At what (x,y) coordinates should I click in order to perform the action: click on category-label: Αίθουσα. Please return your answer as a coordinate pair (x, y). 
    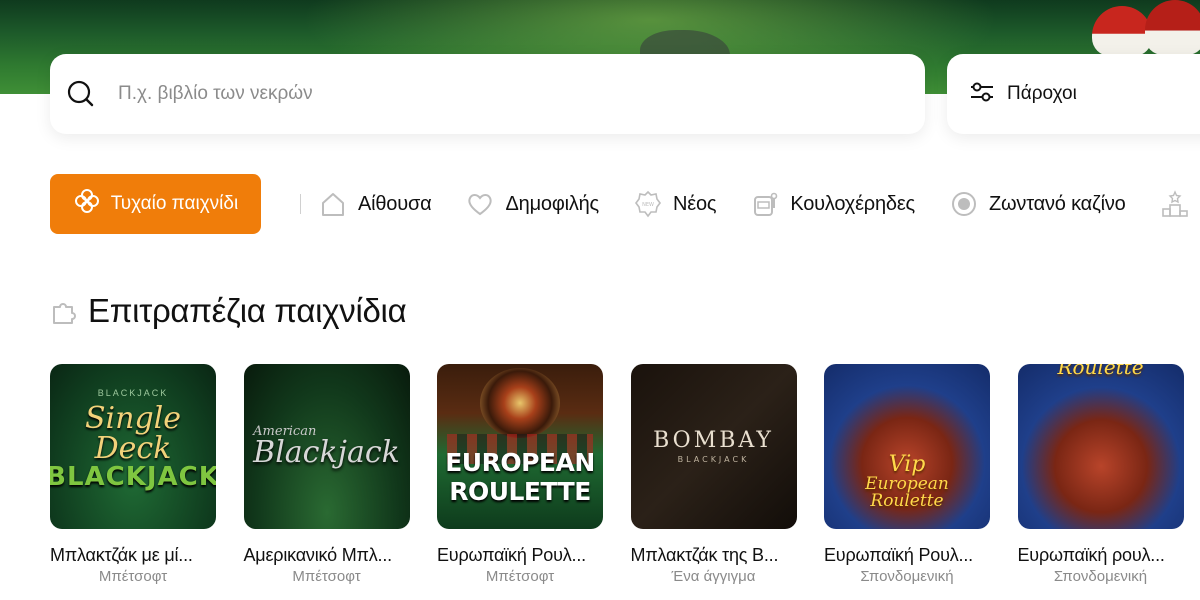
    Looking at the image, I should click on (395, 203).